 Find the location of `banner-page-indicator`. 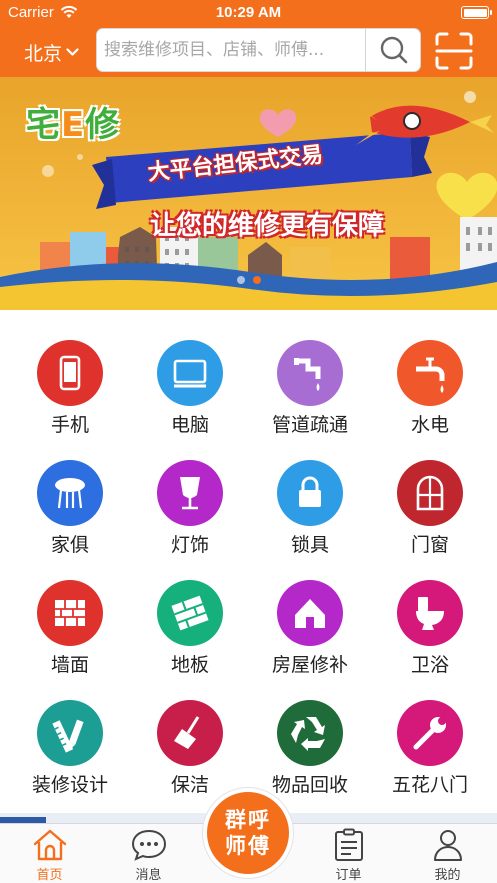

banner-page-indicator is located at coordinates (248, 280).